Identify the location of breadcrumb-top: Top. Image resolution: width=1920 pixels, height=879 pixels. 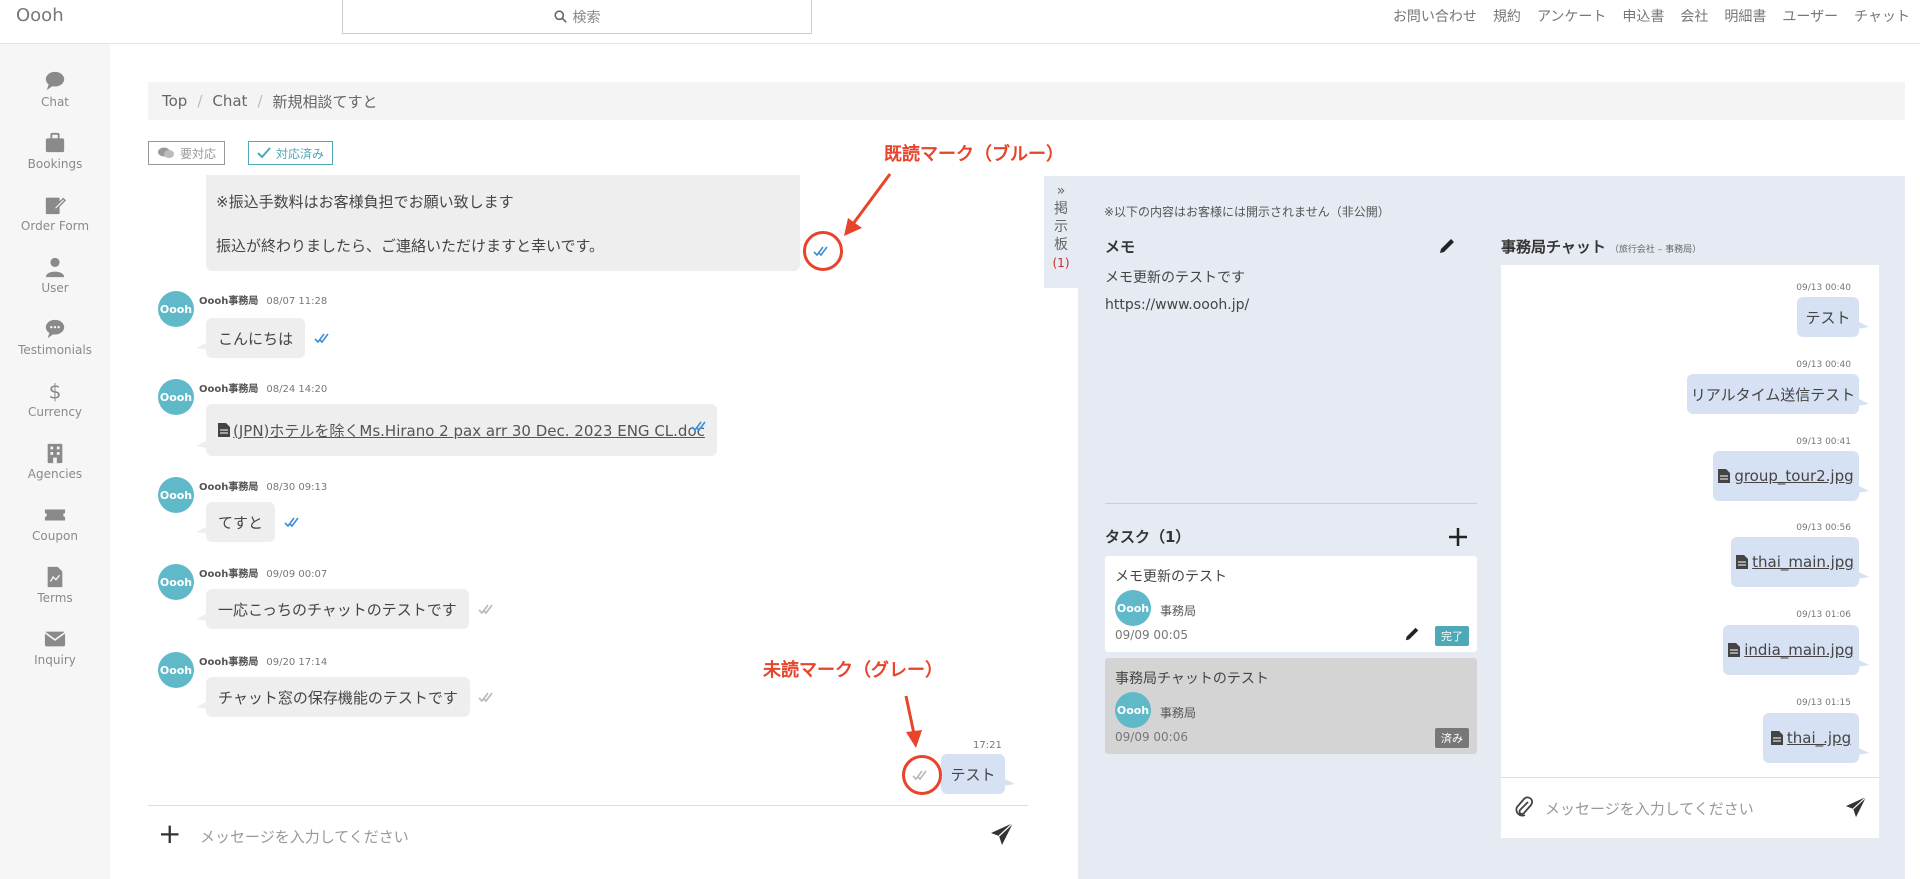
(174, 101).